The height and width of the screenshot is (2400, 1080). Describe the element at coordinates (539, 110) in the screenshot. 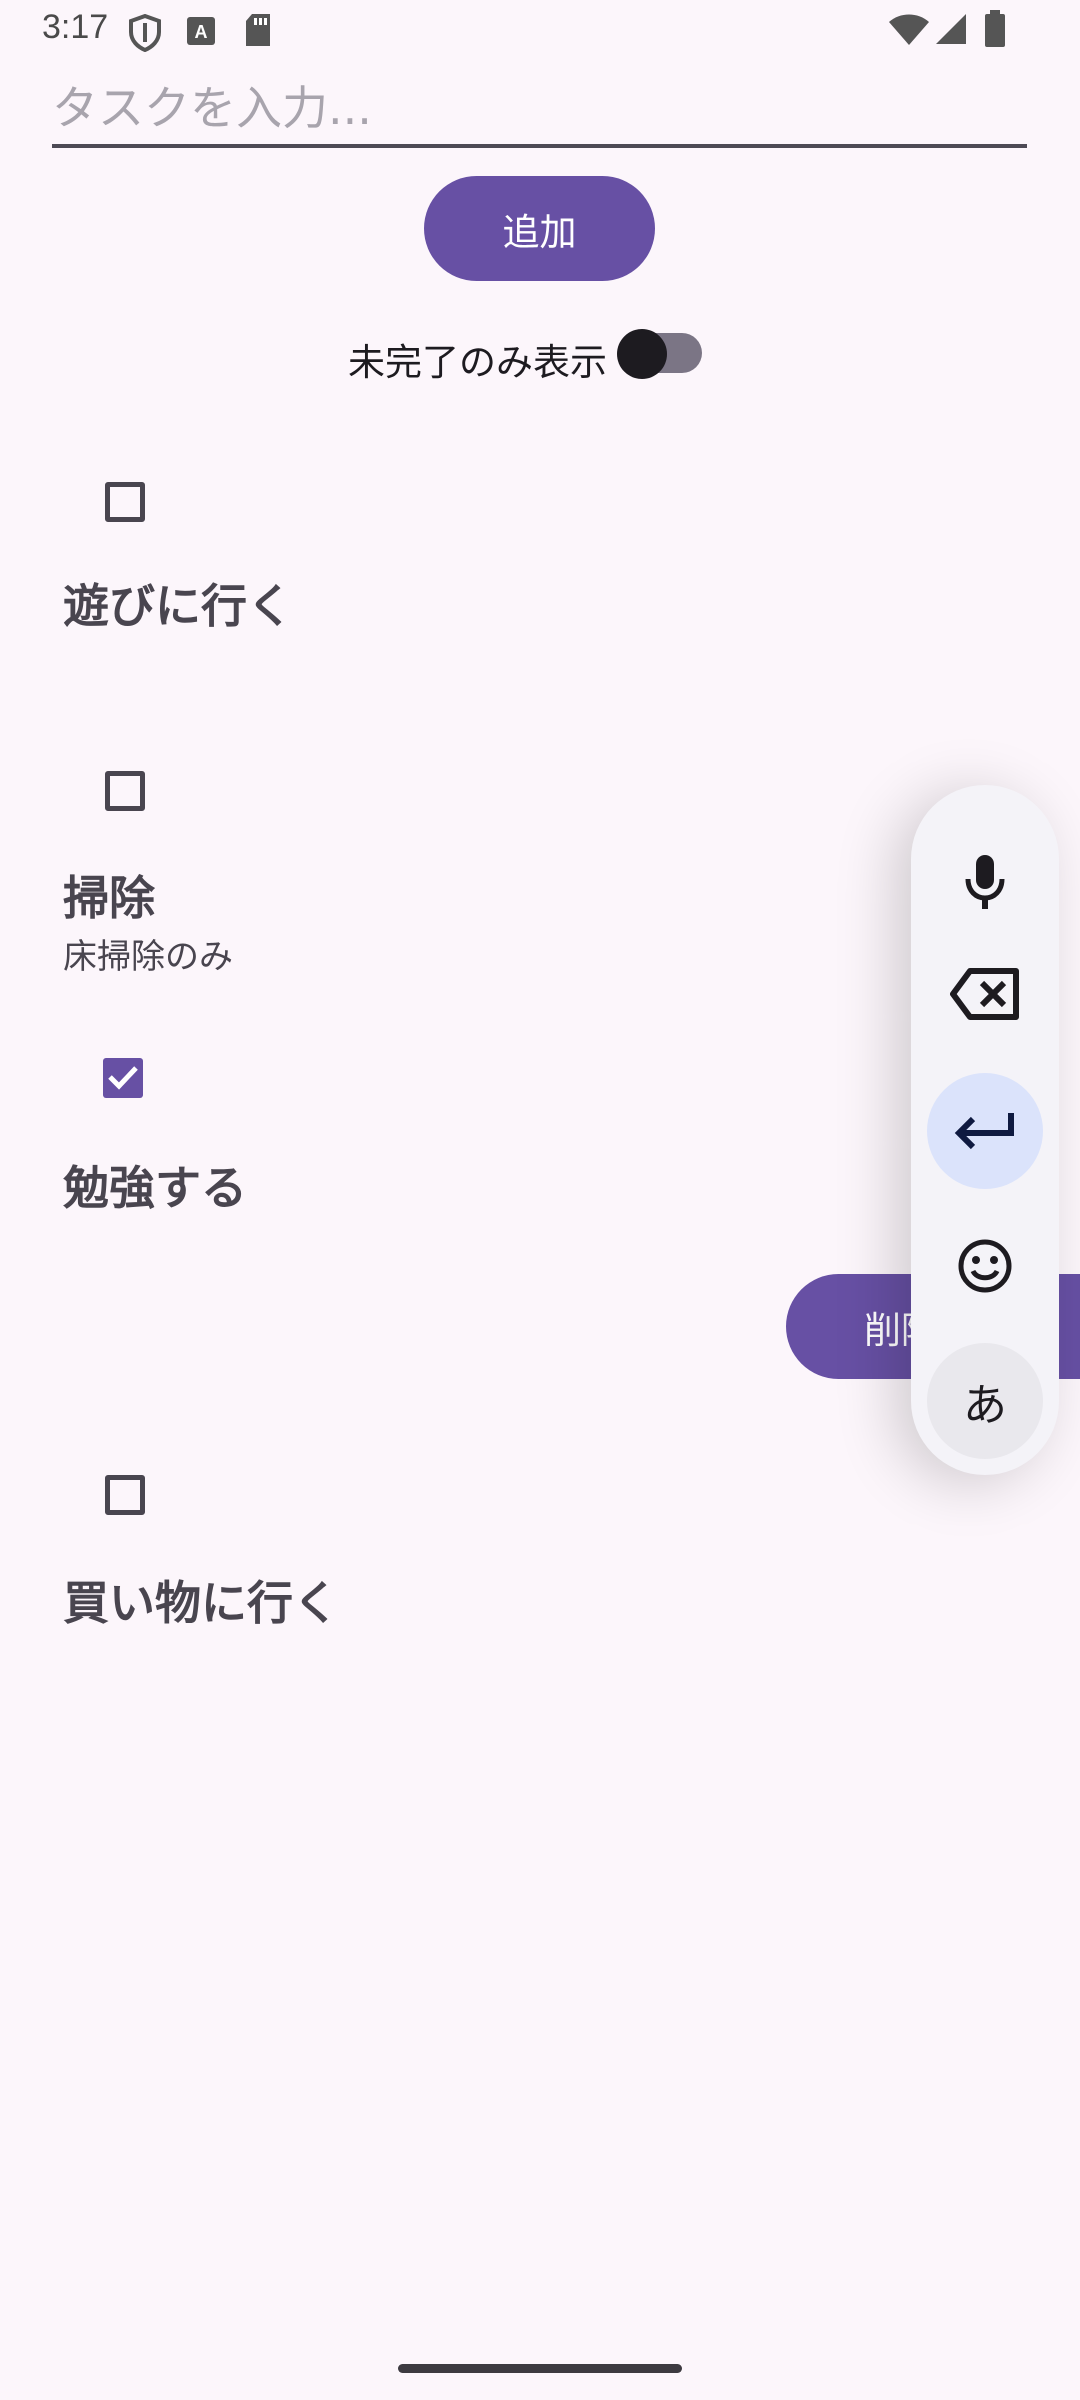

I see `task-input` at that location.